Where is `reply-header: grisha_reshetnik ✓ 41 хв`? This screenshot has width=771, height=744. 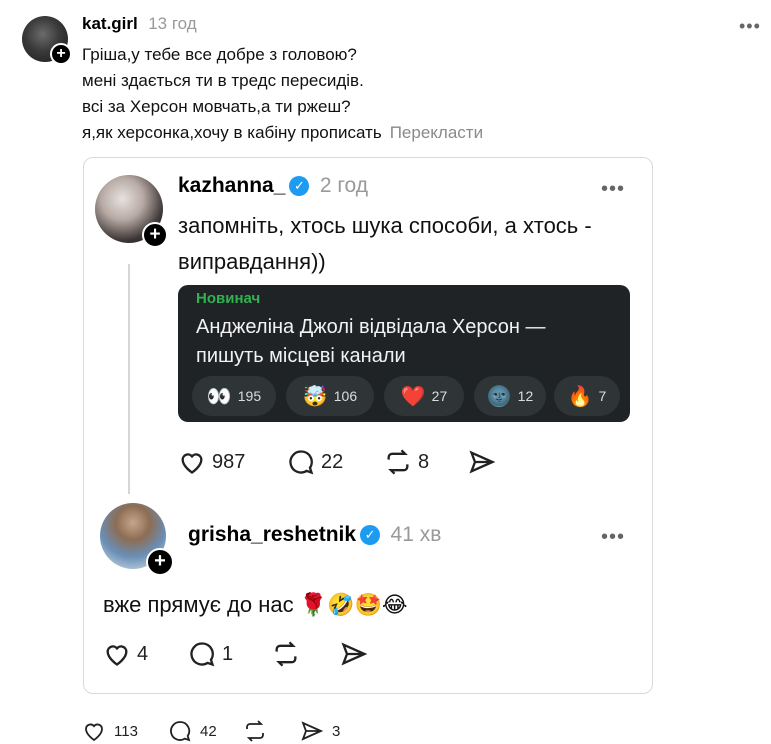 reply-header: grisha_reshetnik ✓ 41 хв is located at coordinates (314, 535).